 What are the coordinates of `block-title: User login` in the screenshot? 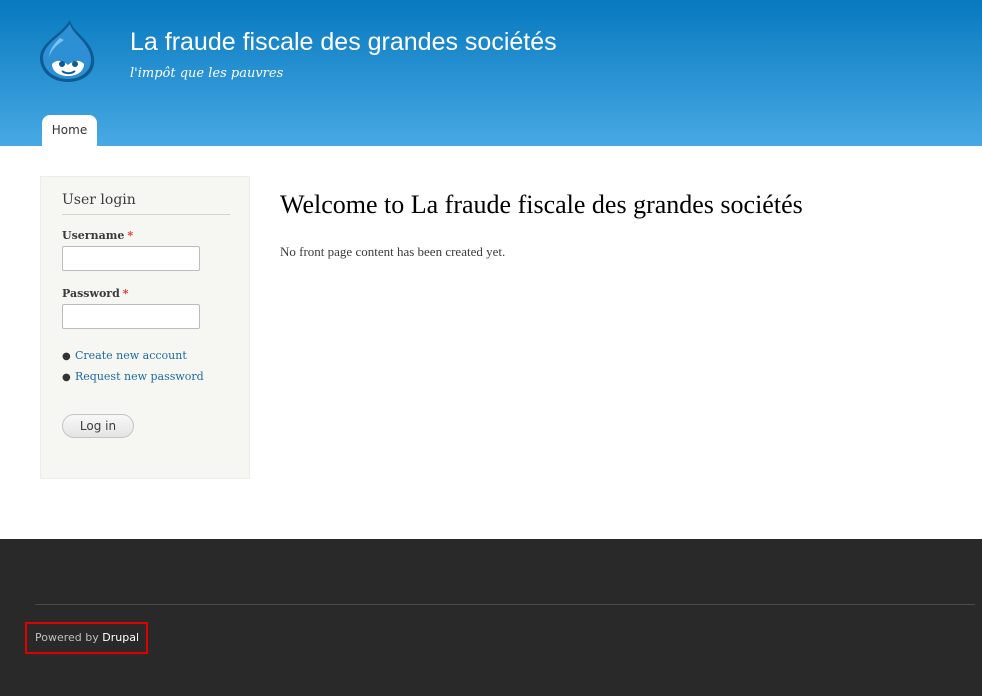 It's located at (146, 203).